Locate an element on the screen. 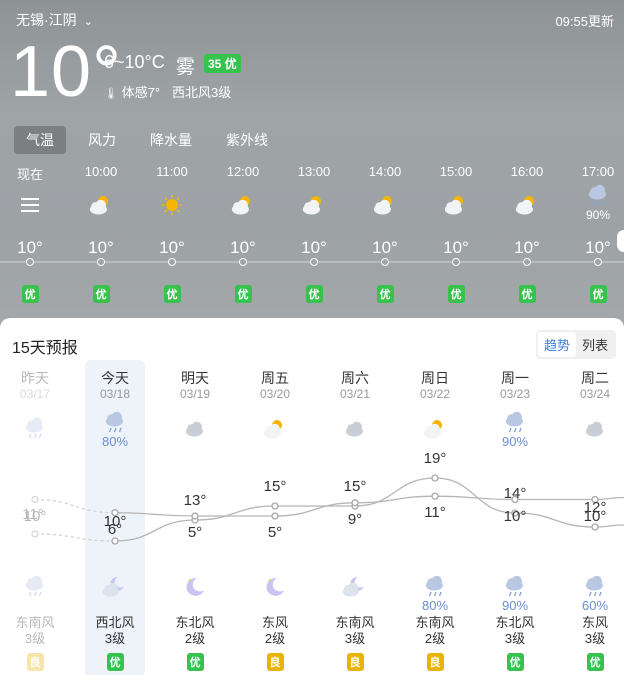 The width and height of the screenshot is (624, 675). hour-label: 15:00 is located at coordinates (456, 171).